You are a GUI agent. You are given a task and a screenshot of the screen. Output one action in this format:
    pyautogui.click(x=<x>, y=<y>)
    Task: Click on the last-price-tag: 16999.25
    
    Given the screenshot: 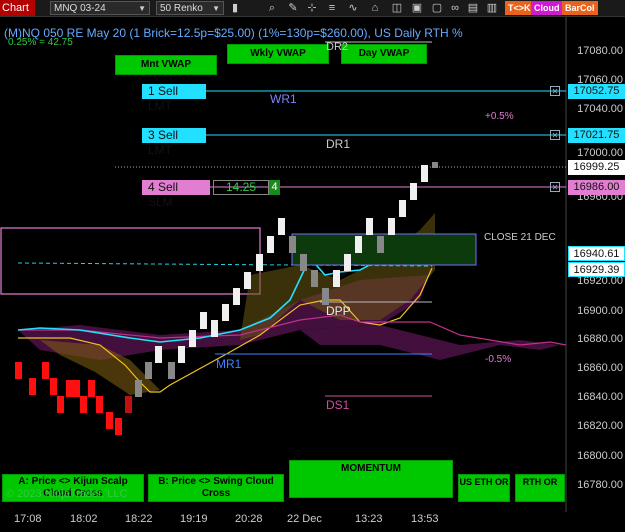 What is the action you would take?
    pyautogui.click(x=596, y=167)
    